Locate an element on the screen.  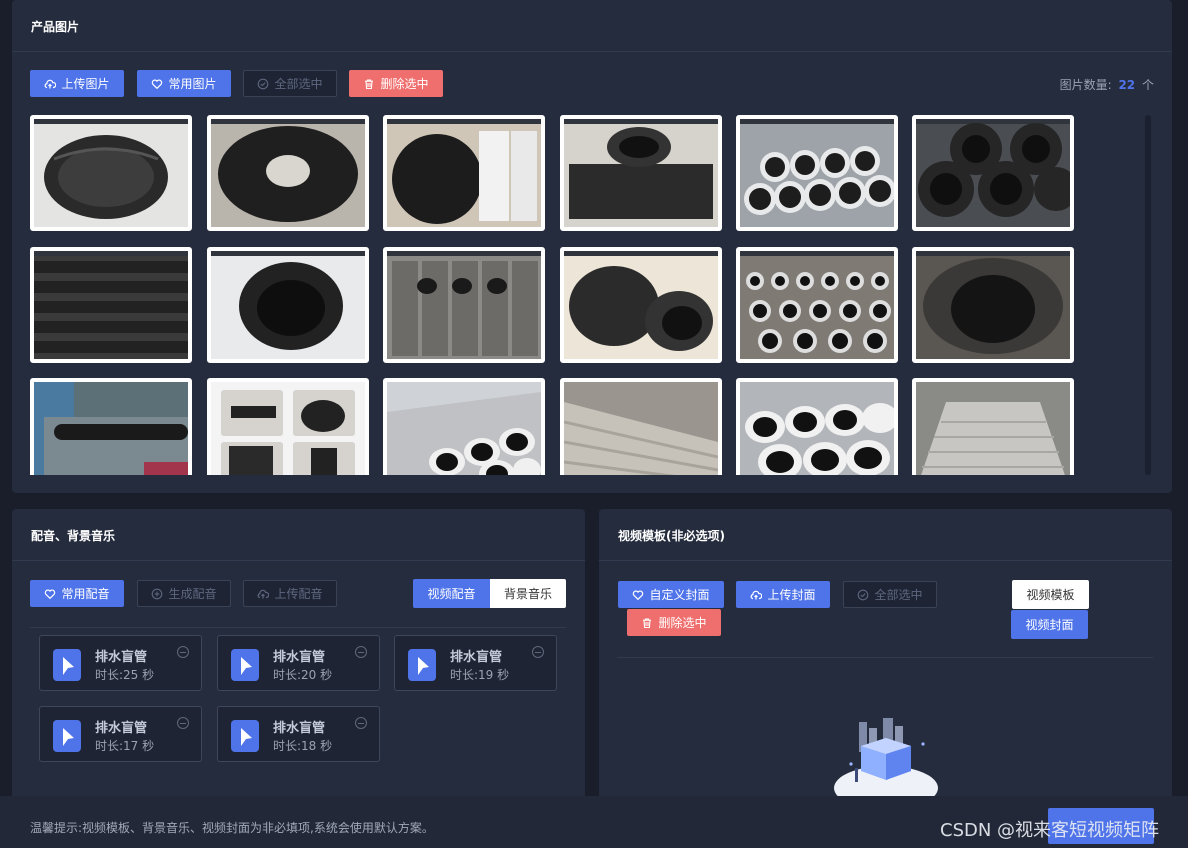
button-label: 自定义封面 is located at coordinates (679, 595).